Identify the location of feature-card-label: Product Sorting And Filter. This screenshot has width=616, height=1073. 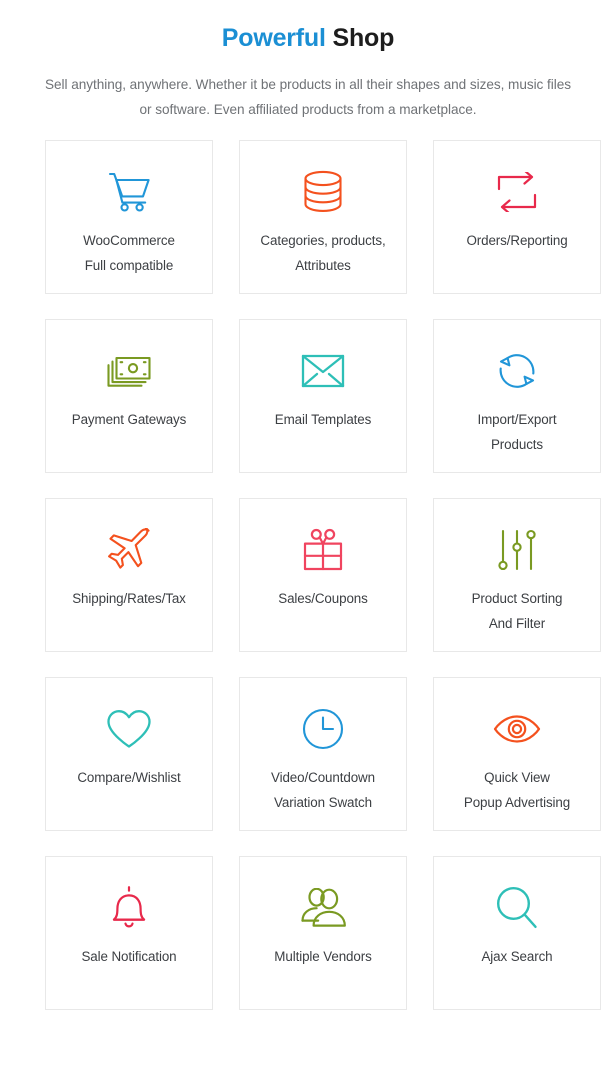
(517, 611).